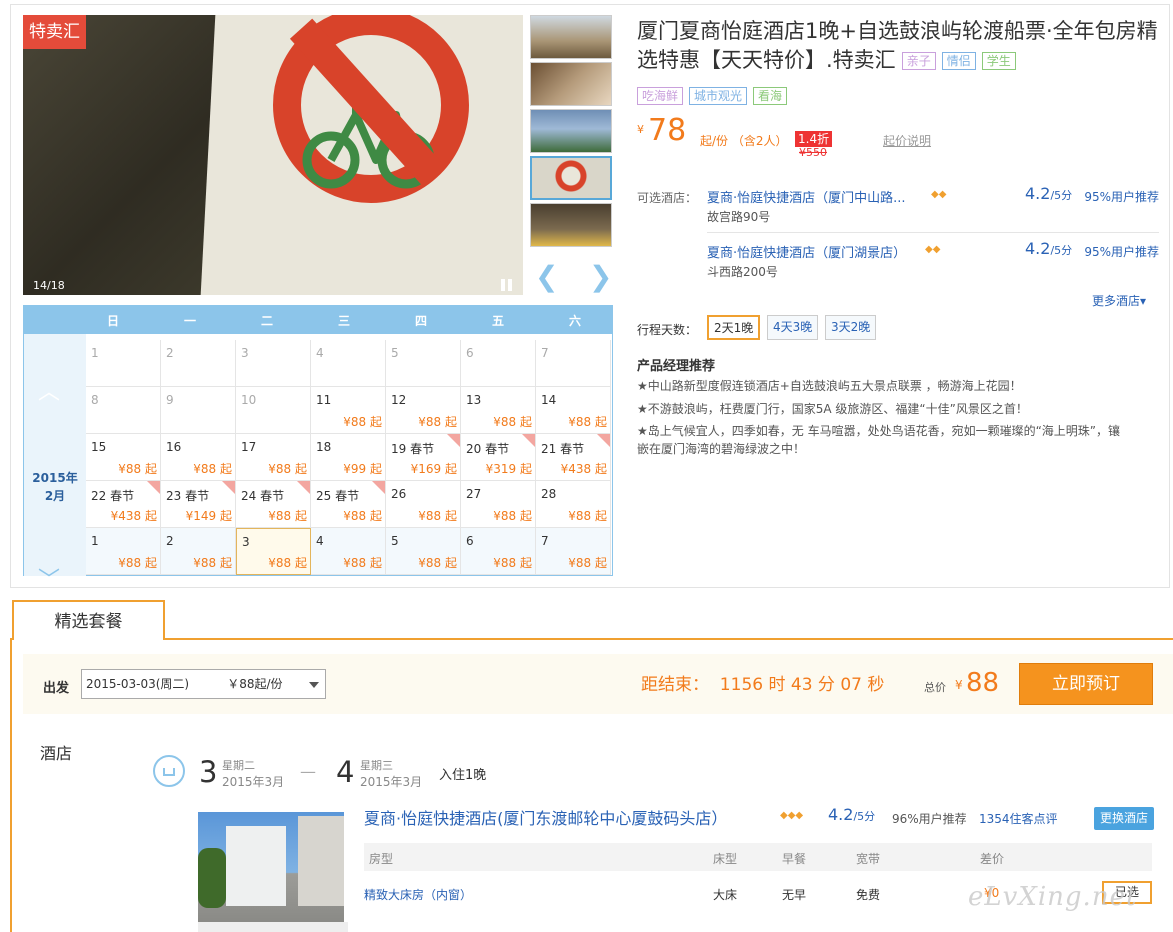 Image resolution: width=1173 pixels, height=932 pixels. What do you see at coordinates (1119, 300) in the screenshot?
I see `more-hotels-link: 更多酒店▾` at bounding box center [1119, 300].